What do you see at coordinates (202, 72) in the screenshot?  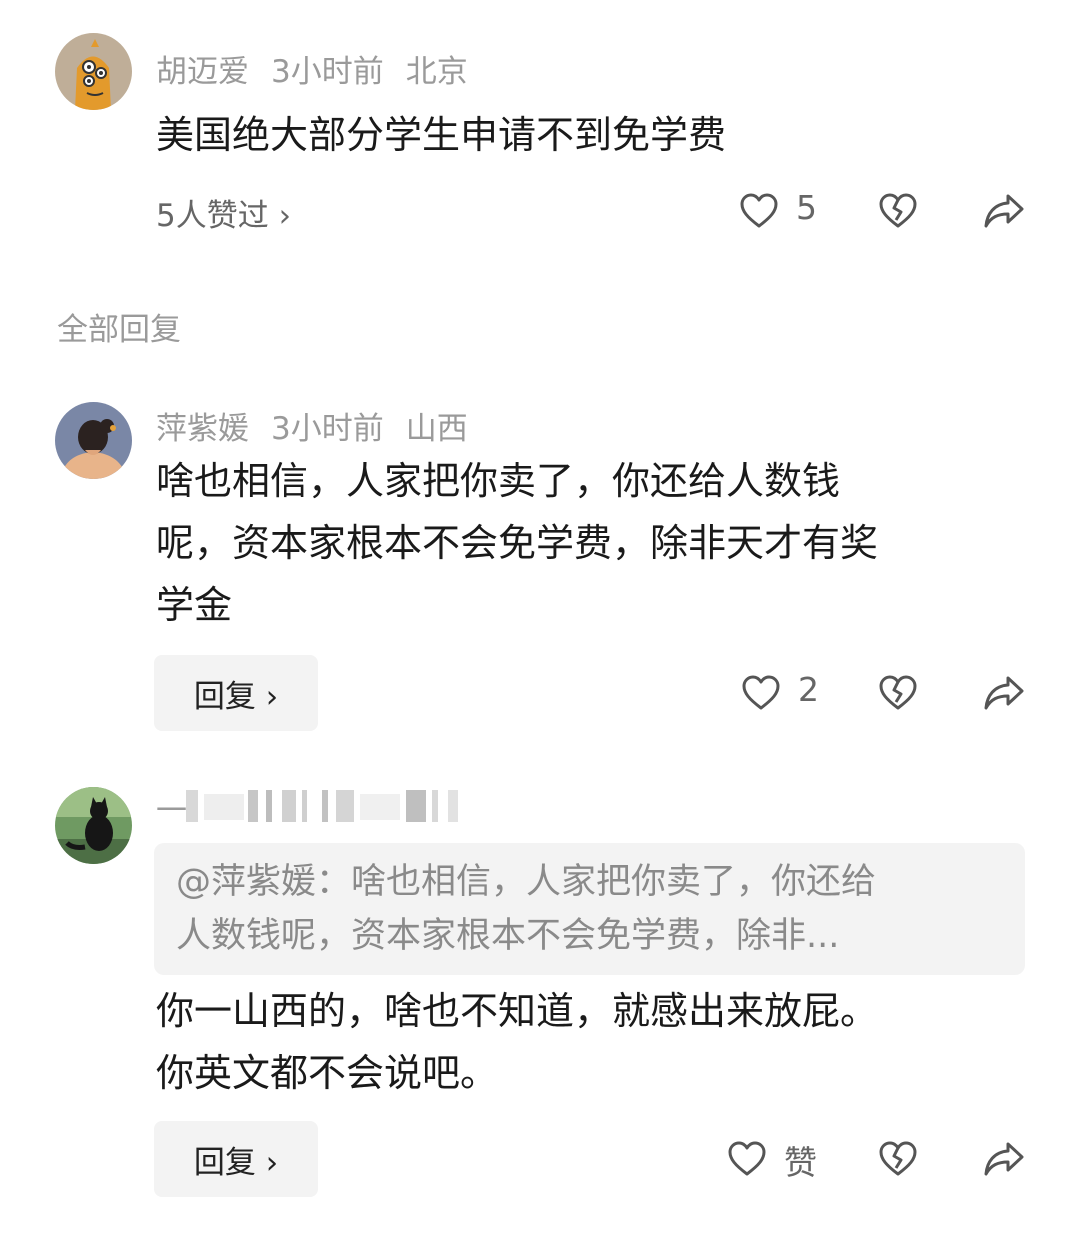 I see `comment1-username: 胡迈爱` at bounding box center [202, 72].